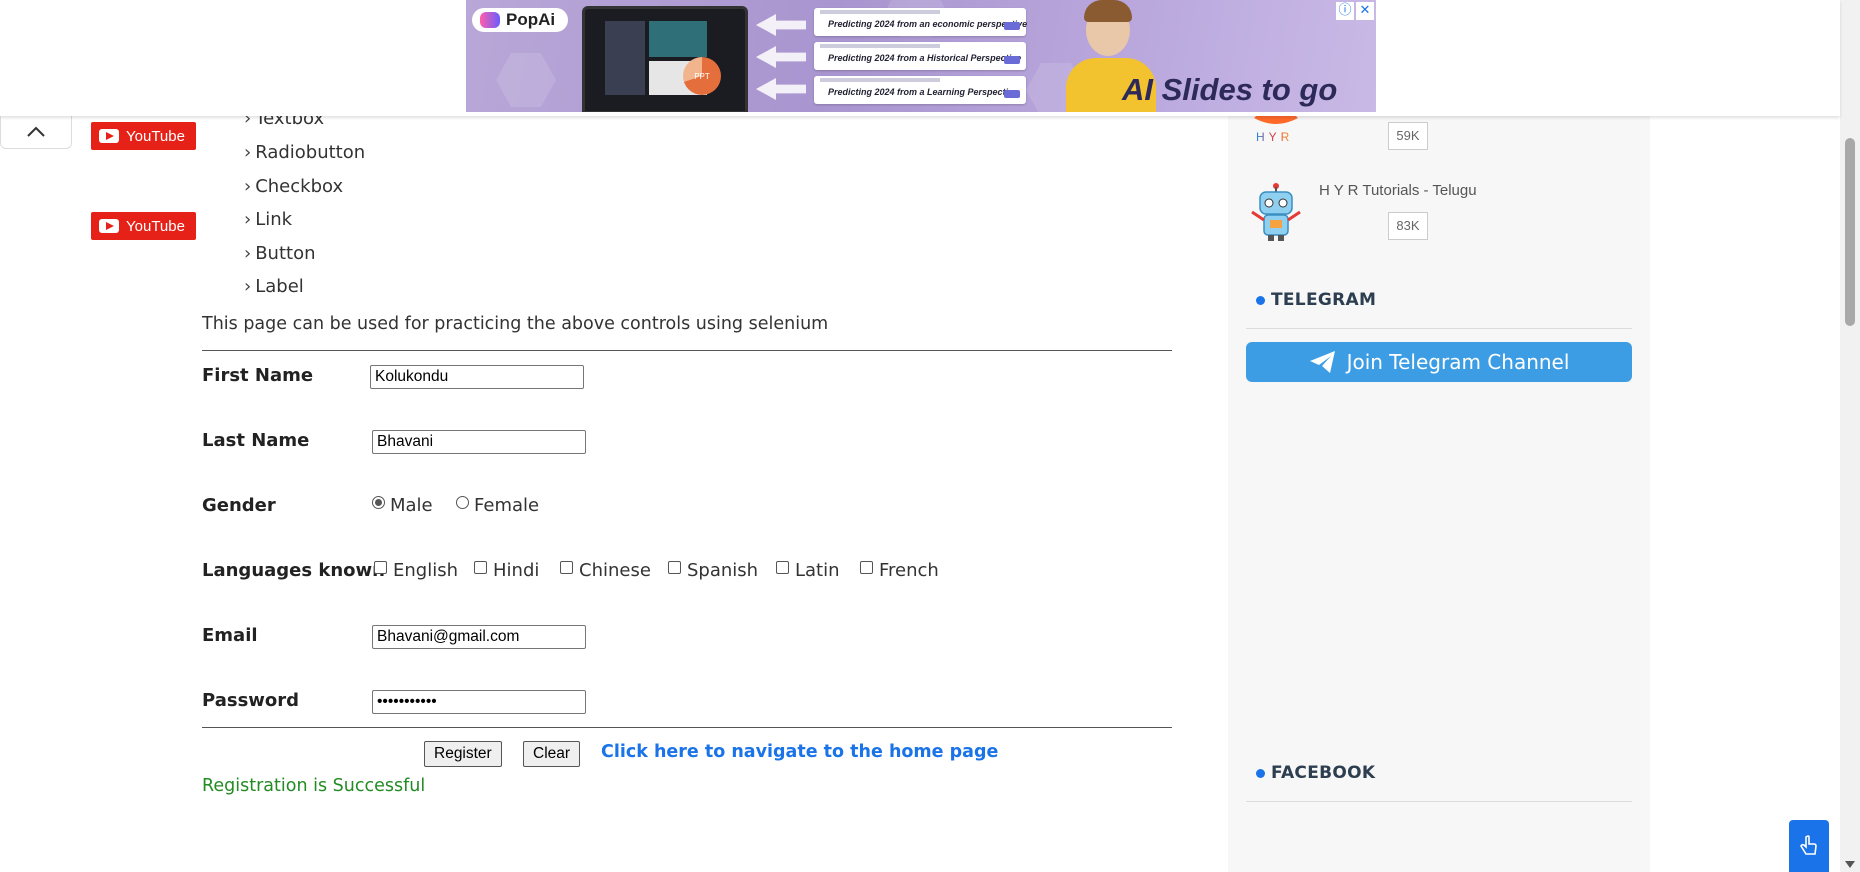 The image size is (1860, 872). Describe the element at coordinates (1439, 801) in the screenshot. I see `facebook-divider` at that location.